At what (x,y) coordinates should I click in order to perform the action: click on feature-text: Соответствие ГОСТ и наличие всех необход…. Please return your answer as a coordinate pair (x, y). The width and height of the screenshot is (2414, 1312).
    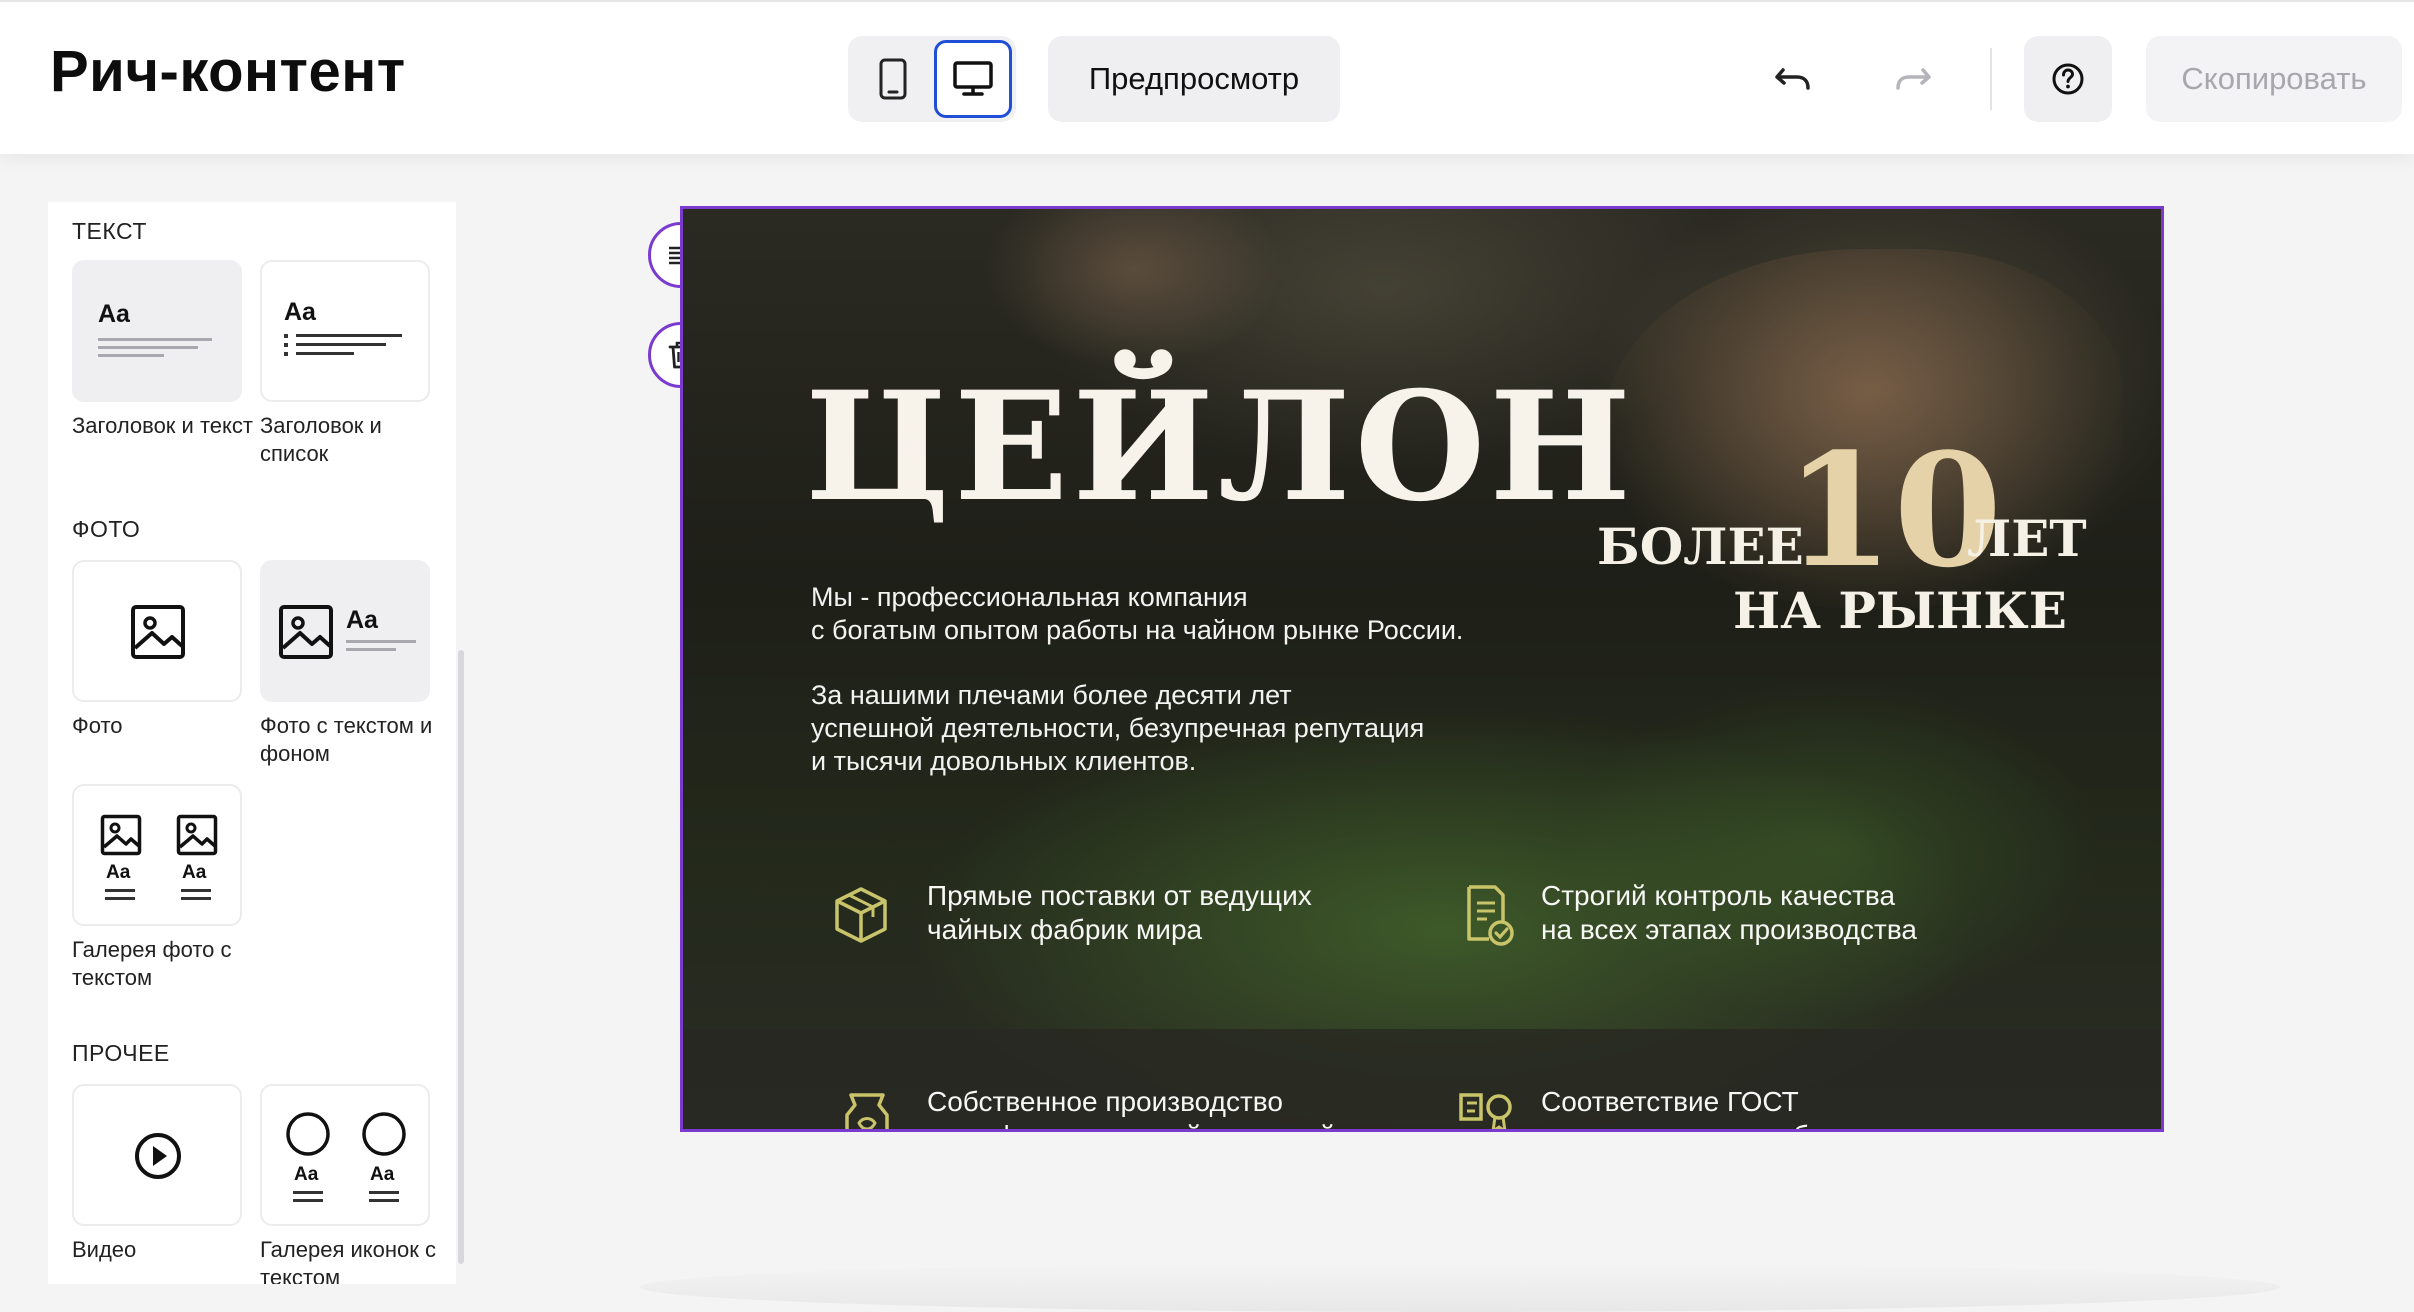
    Looking at the image, I should click on (1771, 1107).